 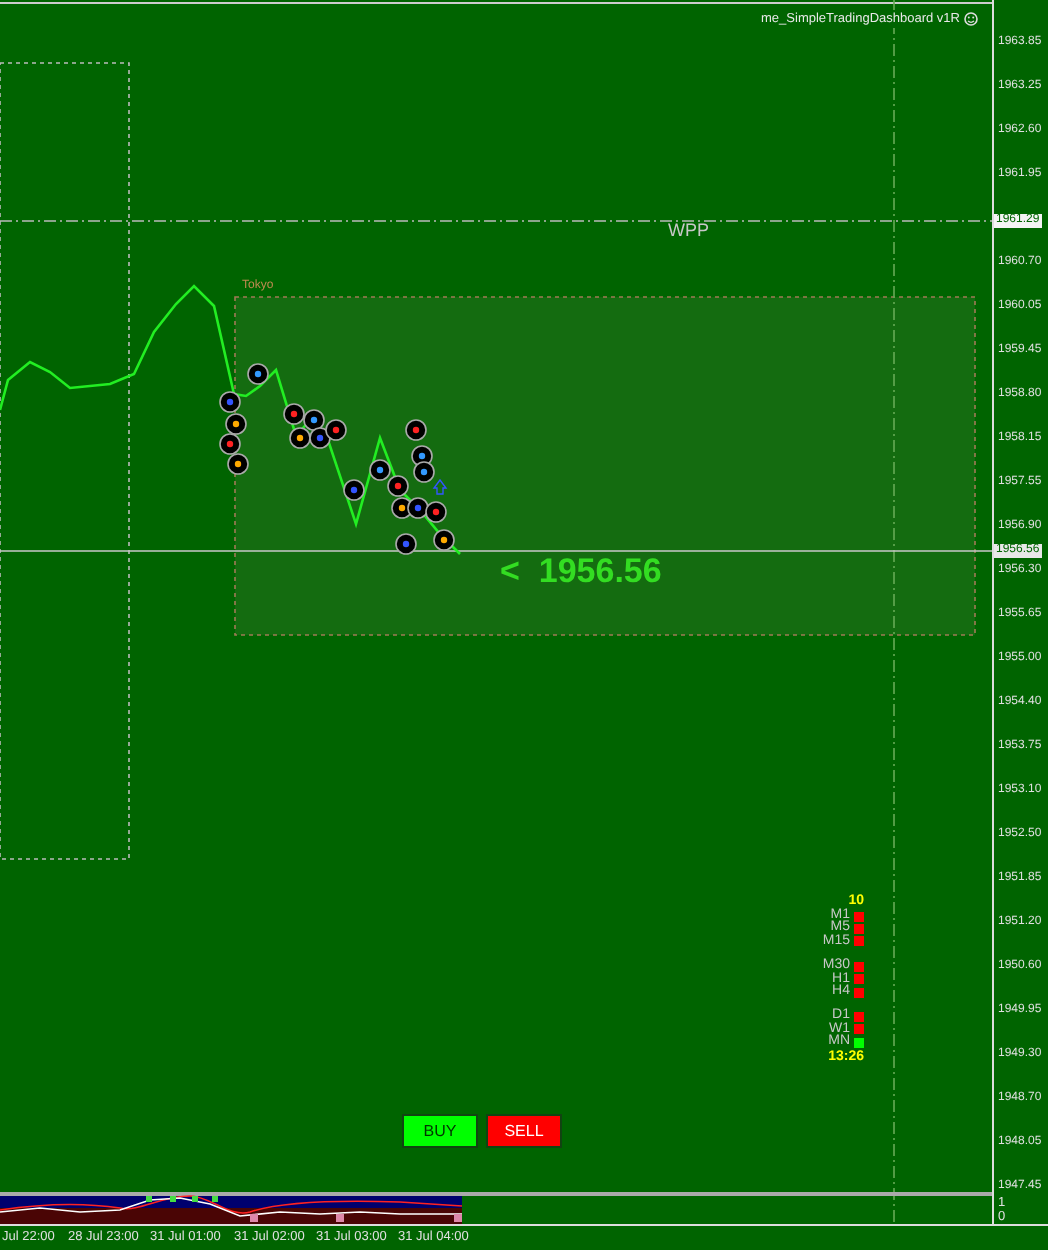 I want to click on smiley-icon, so click(x=971, y=19).